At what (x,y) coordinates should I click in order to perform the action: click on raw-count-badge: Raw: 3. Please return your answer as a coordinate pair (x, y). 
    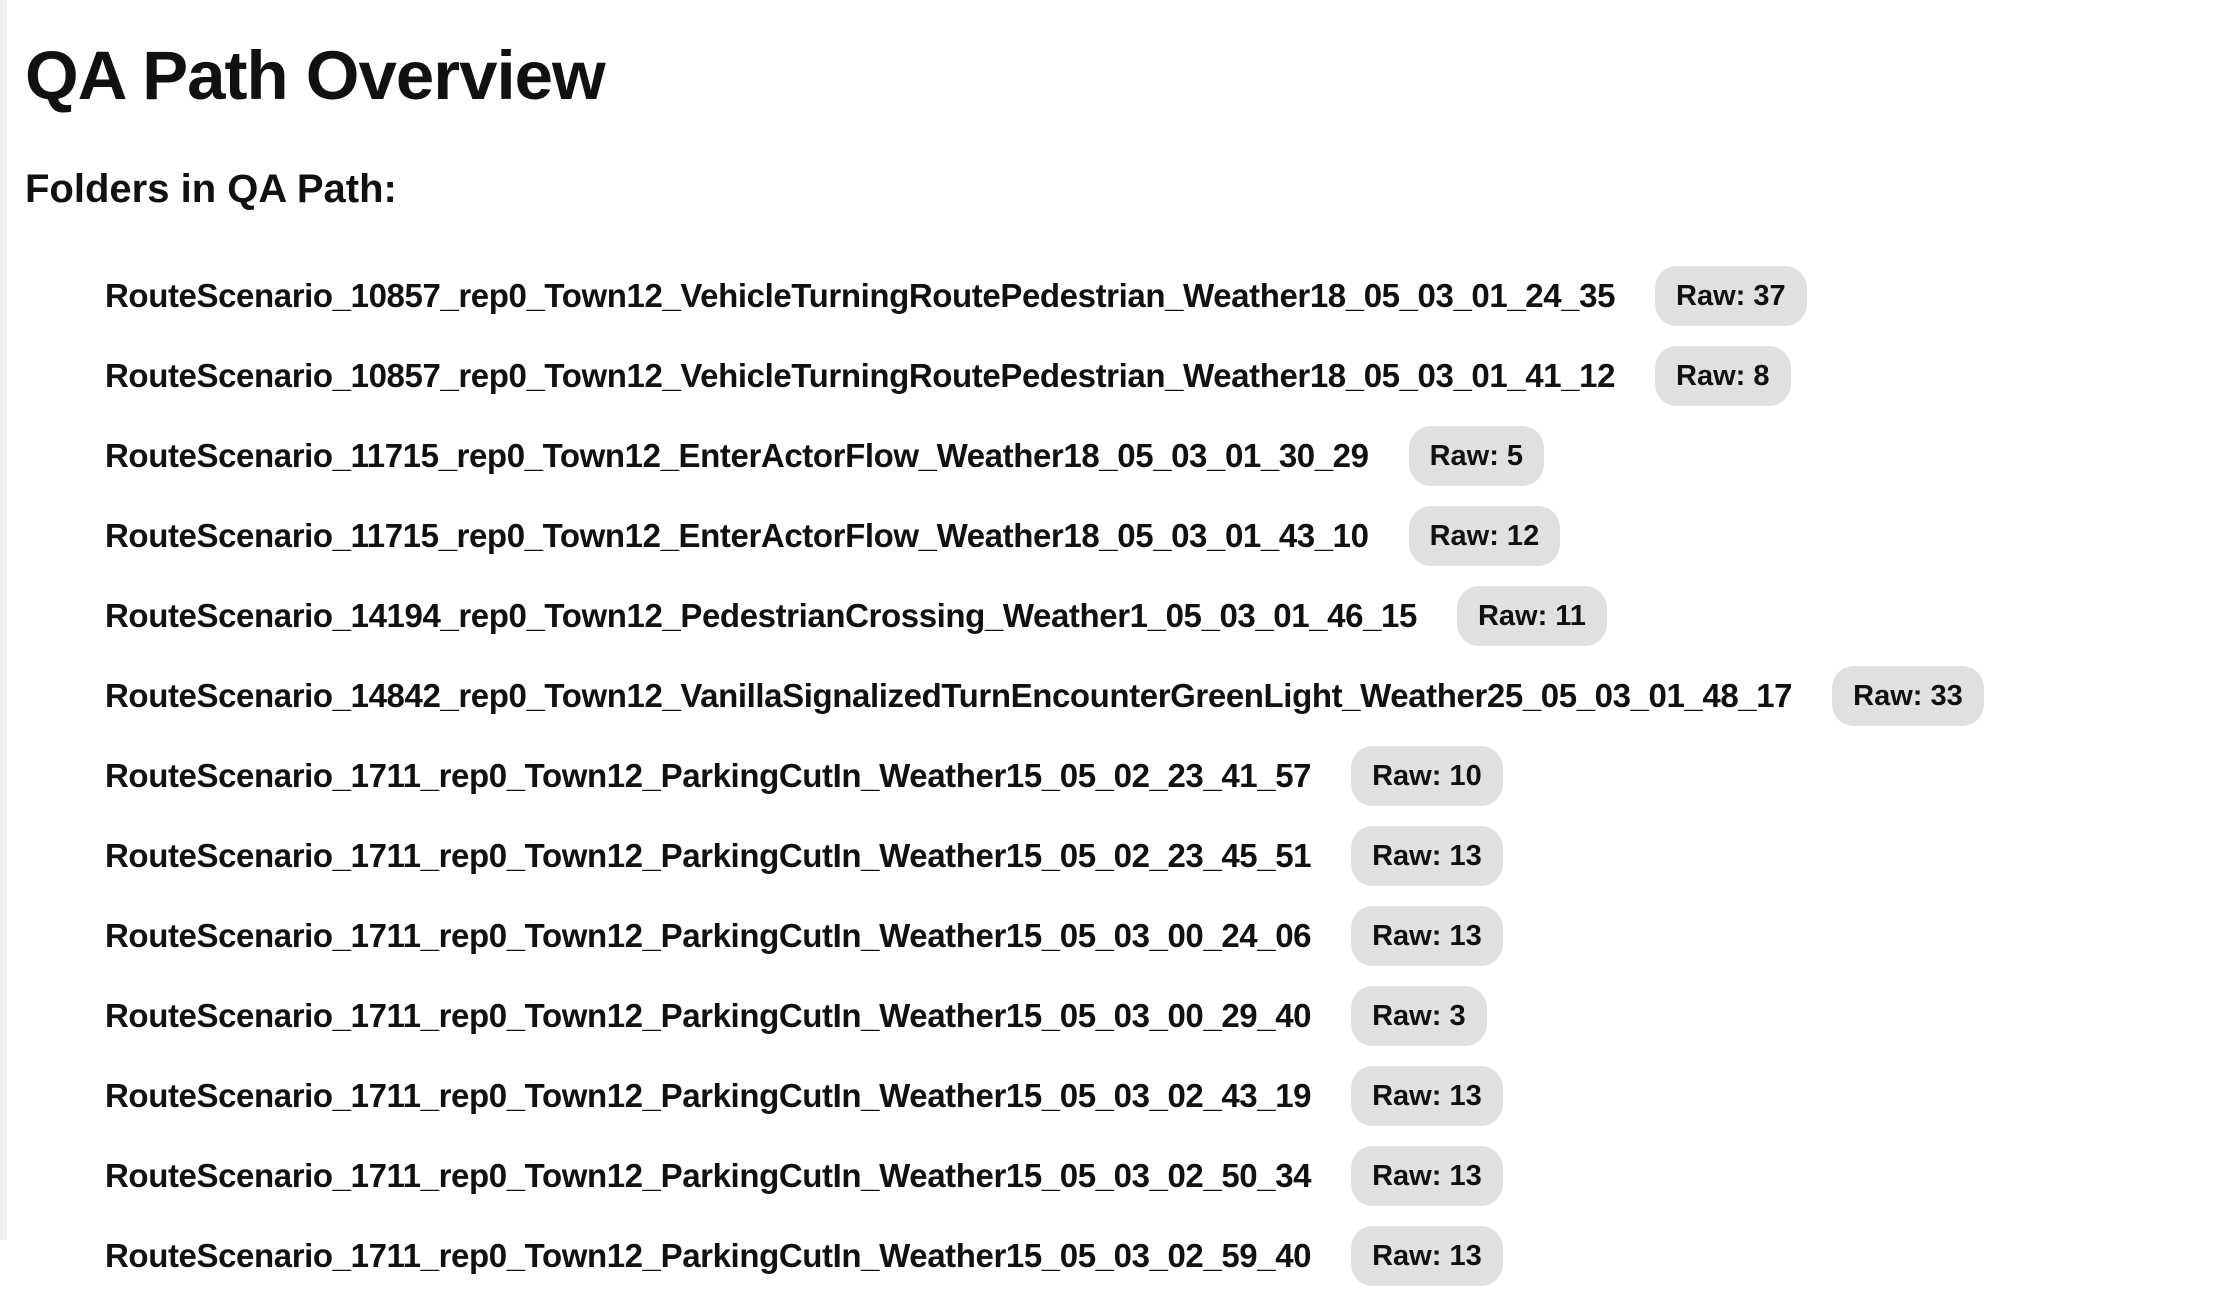
    Looking at the image, I should click on (1419, 1016).